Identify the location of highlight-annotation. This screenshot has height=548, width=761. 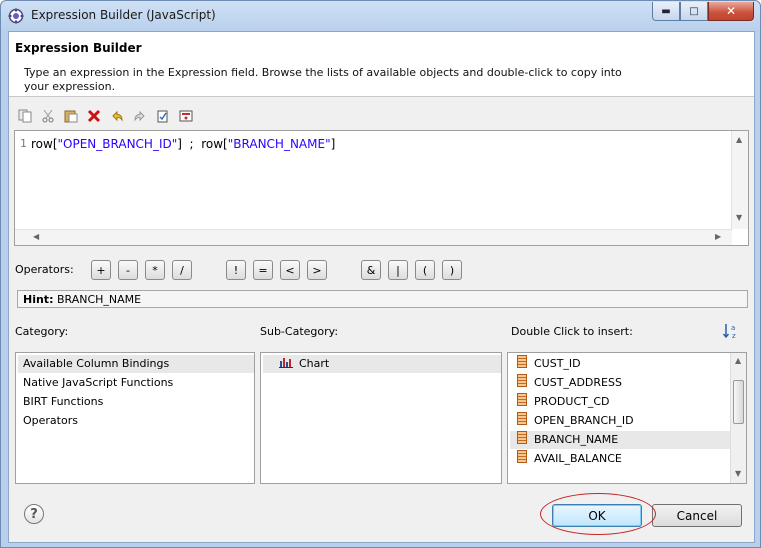
(598, 514).